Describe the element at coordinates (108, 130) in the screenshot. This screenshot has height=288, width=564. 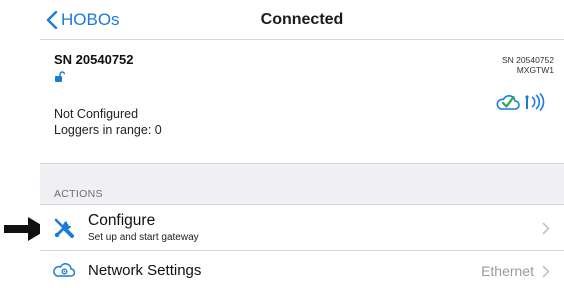
I see `loggers-in-range: Loggers in range: 0` at that location.